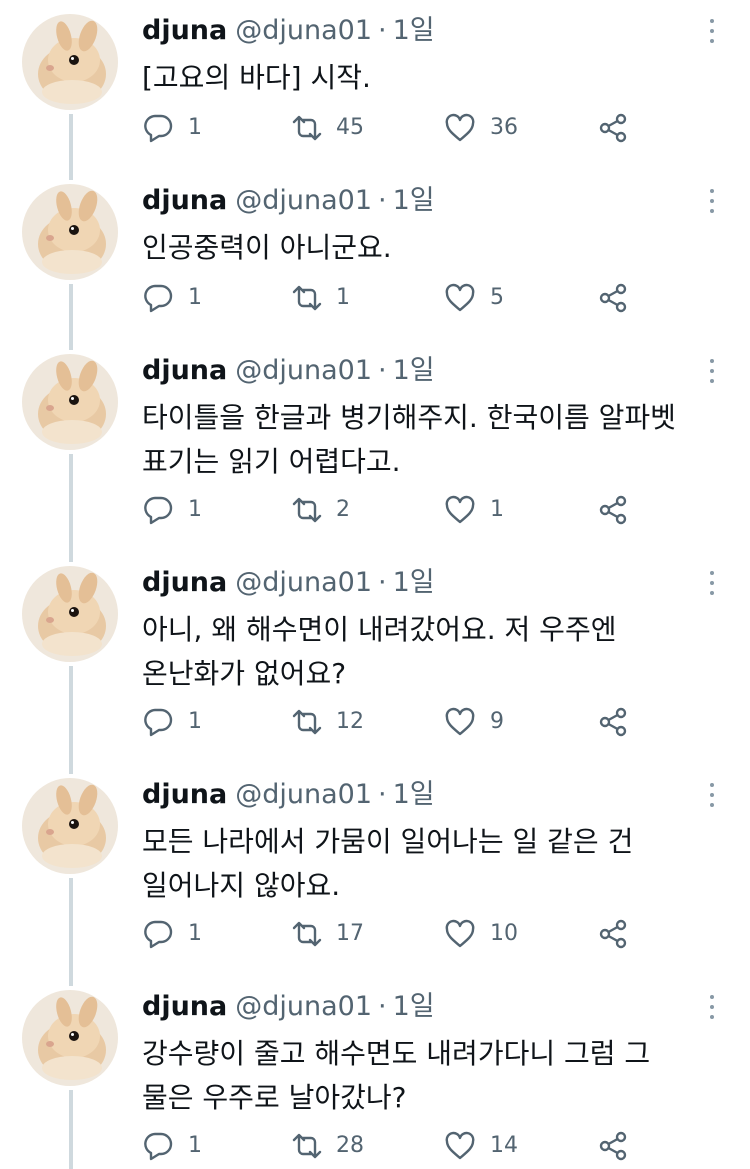  What do you see at coordinates (402, 934) in the screenshot?
I see `tweet-actions: 1 17 10` at bounding box center [402, 934].